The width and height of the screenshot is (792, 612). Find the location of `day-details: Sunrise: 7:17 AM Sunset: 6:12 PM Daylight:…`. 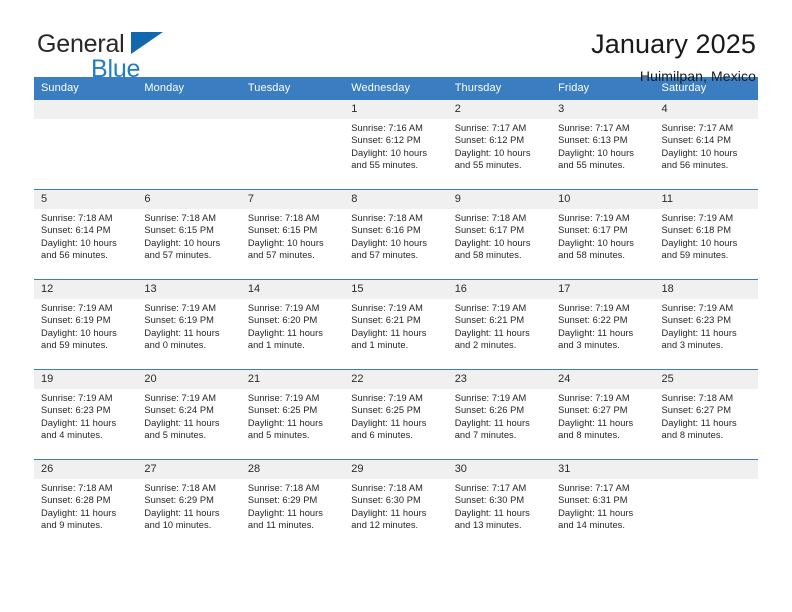

day-details: Sunrise: 7:17 AM Sunset: 6:12 PM Daylight:… is located at coordinates (499, 145).